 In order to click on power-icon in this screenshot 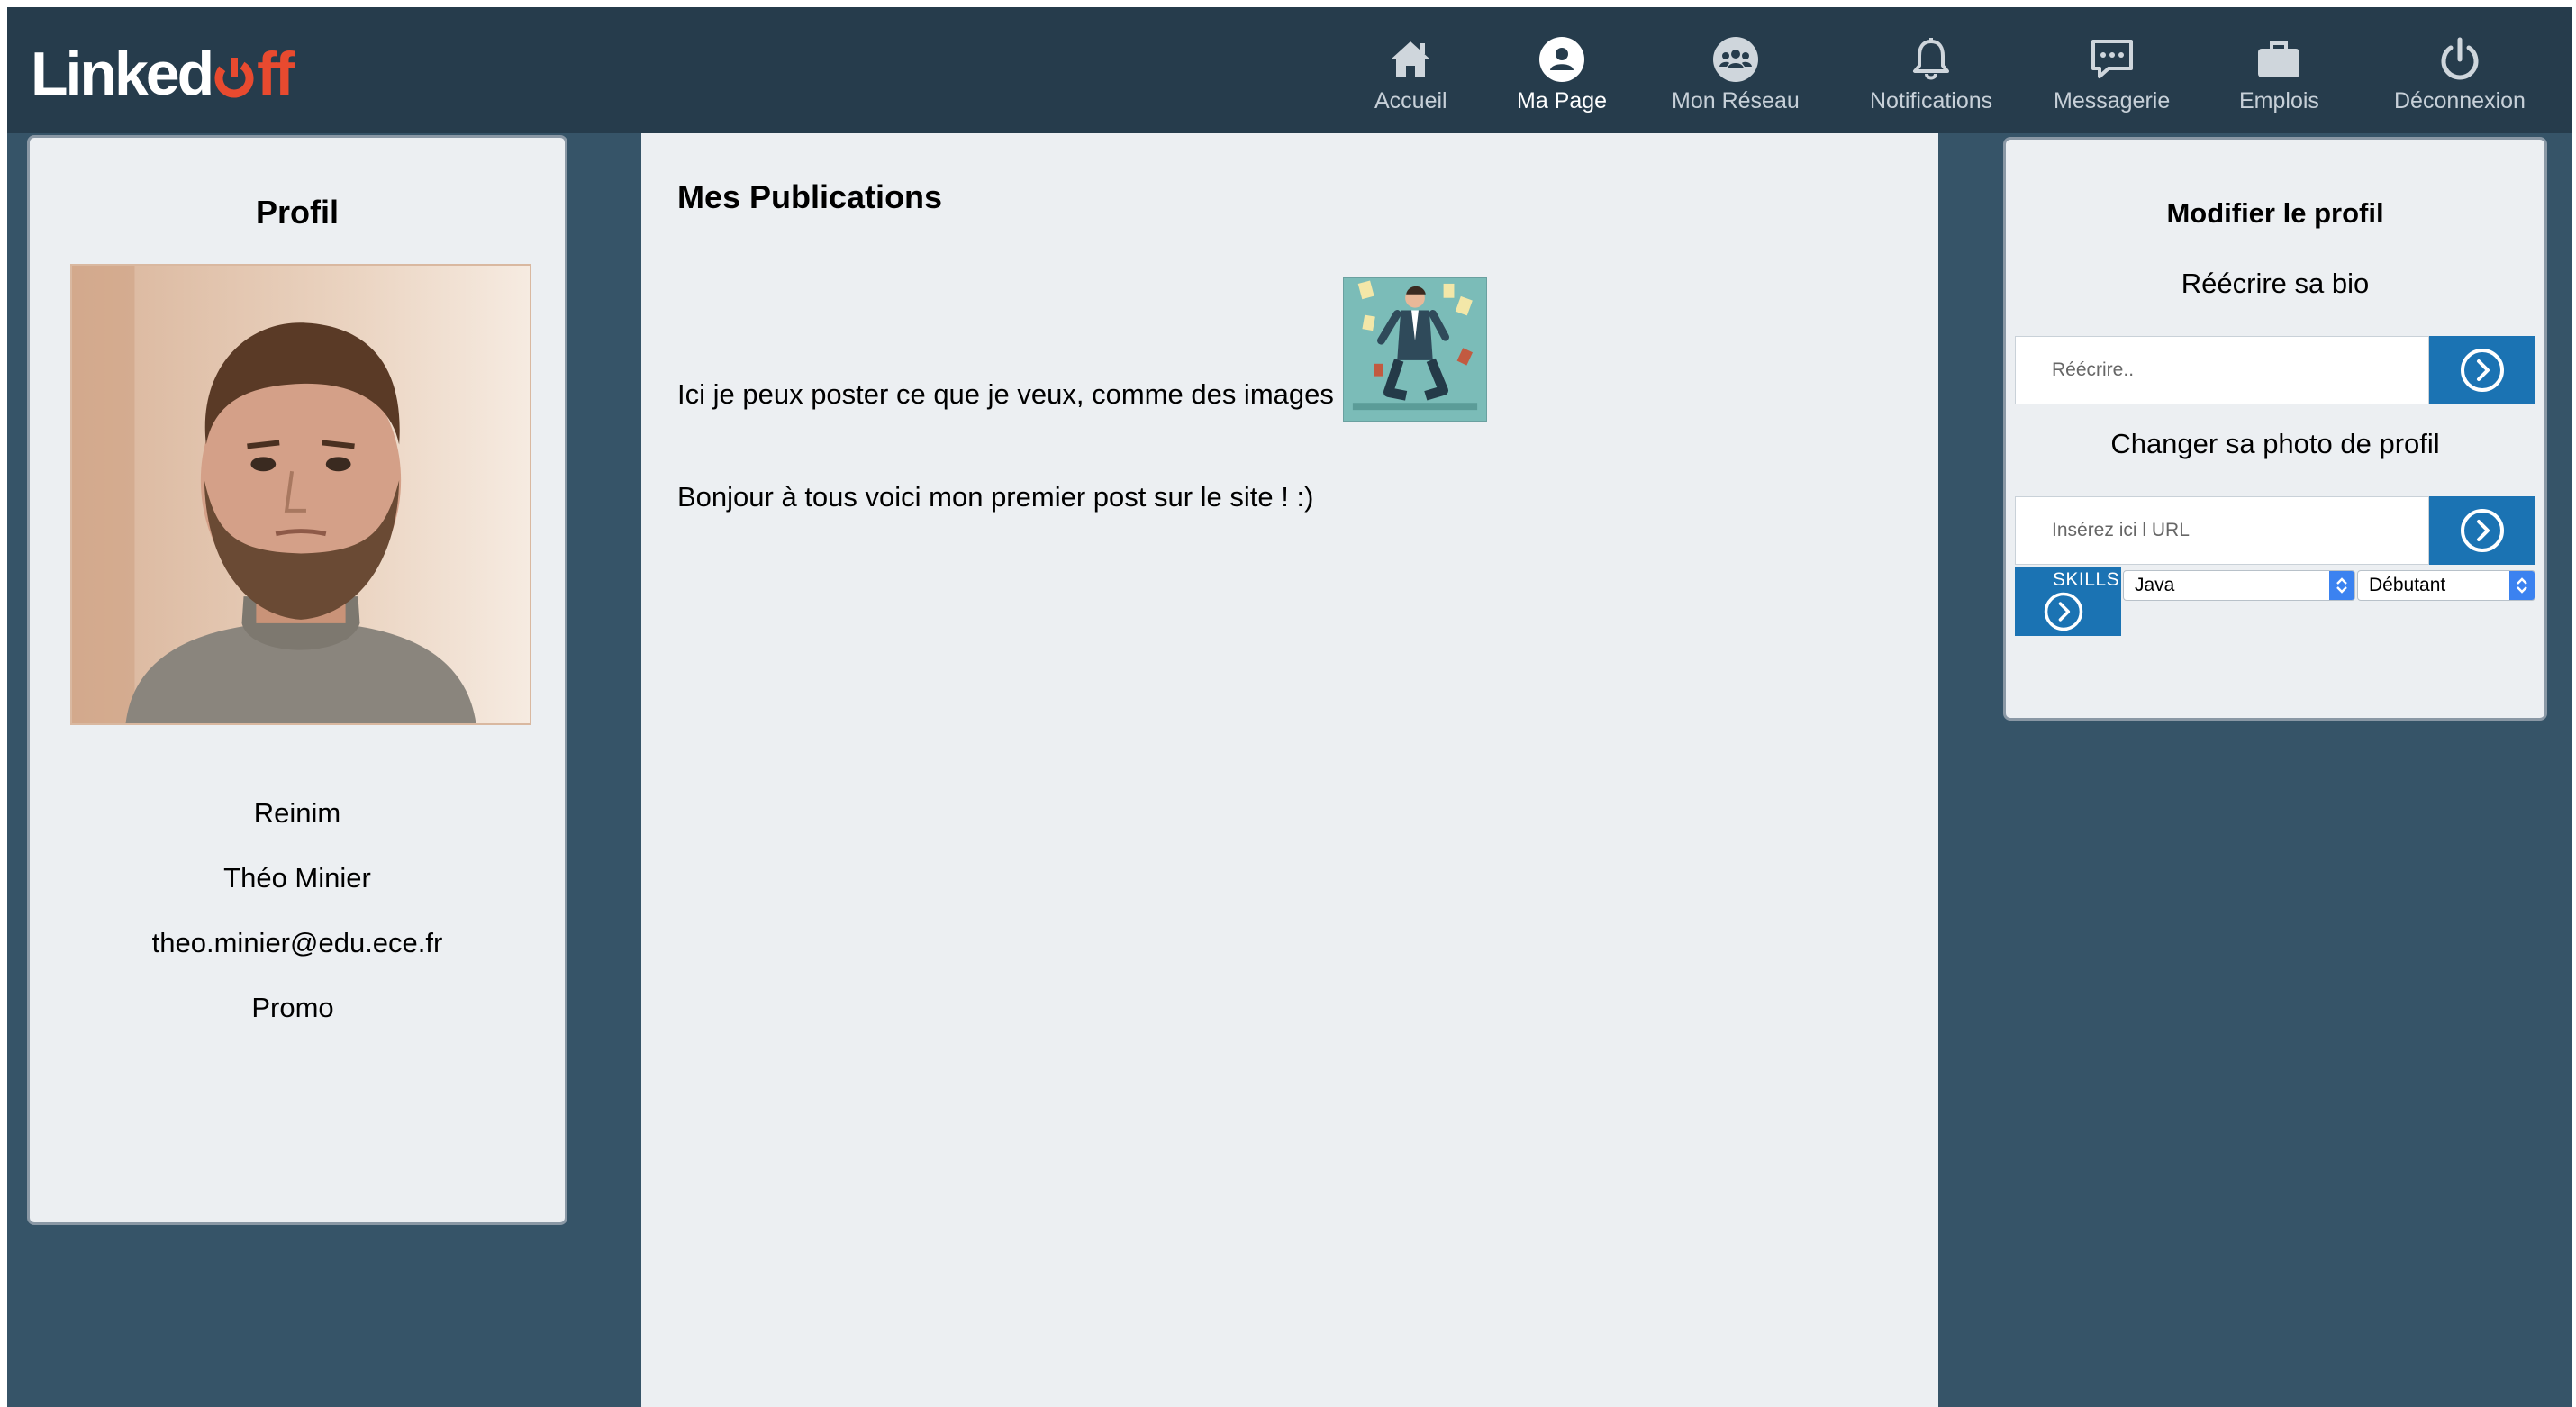, I will do `click(2460, 59)`.